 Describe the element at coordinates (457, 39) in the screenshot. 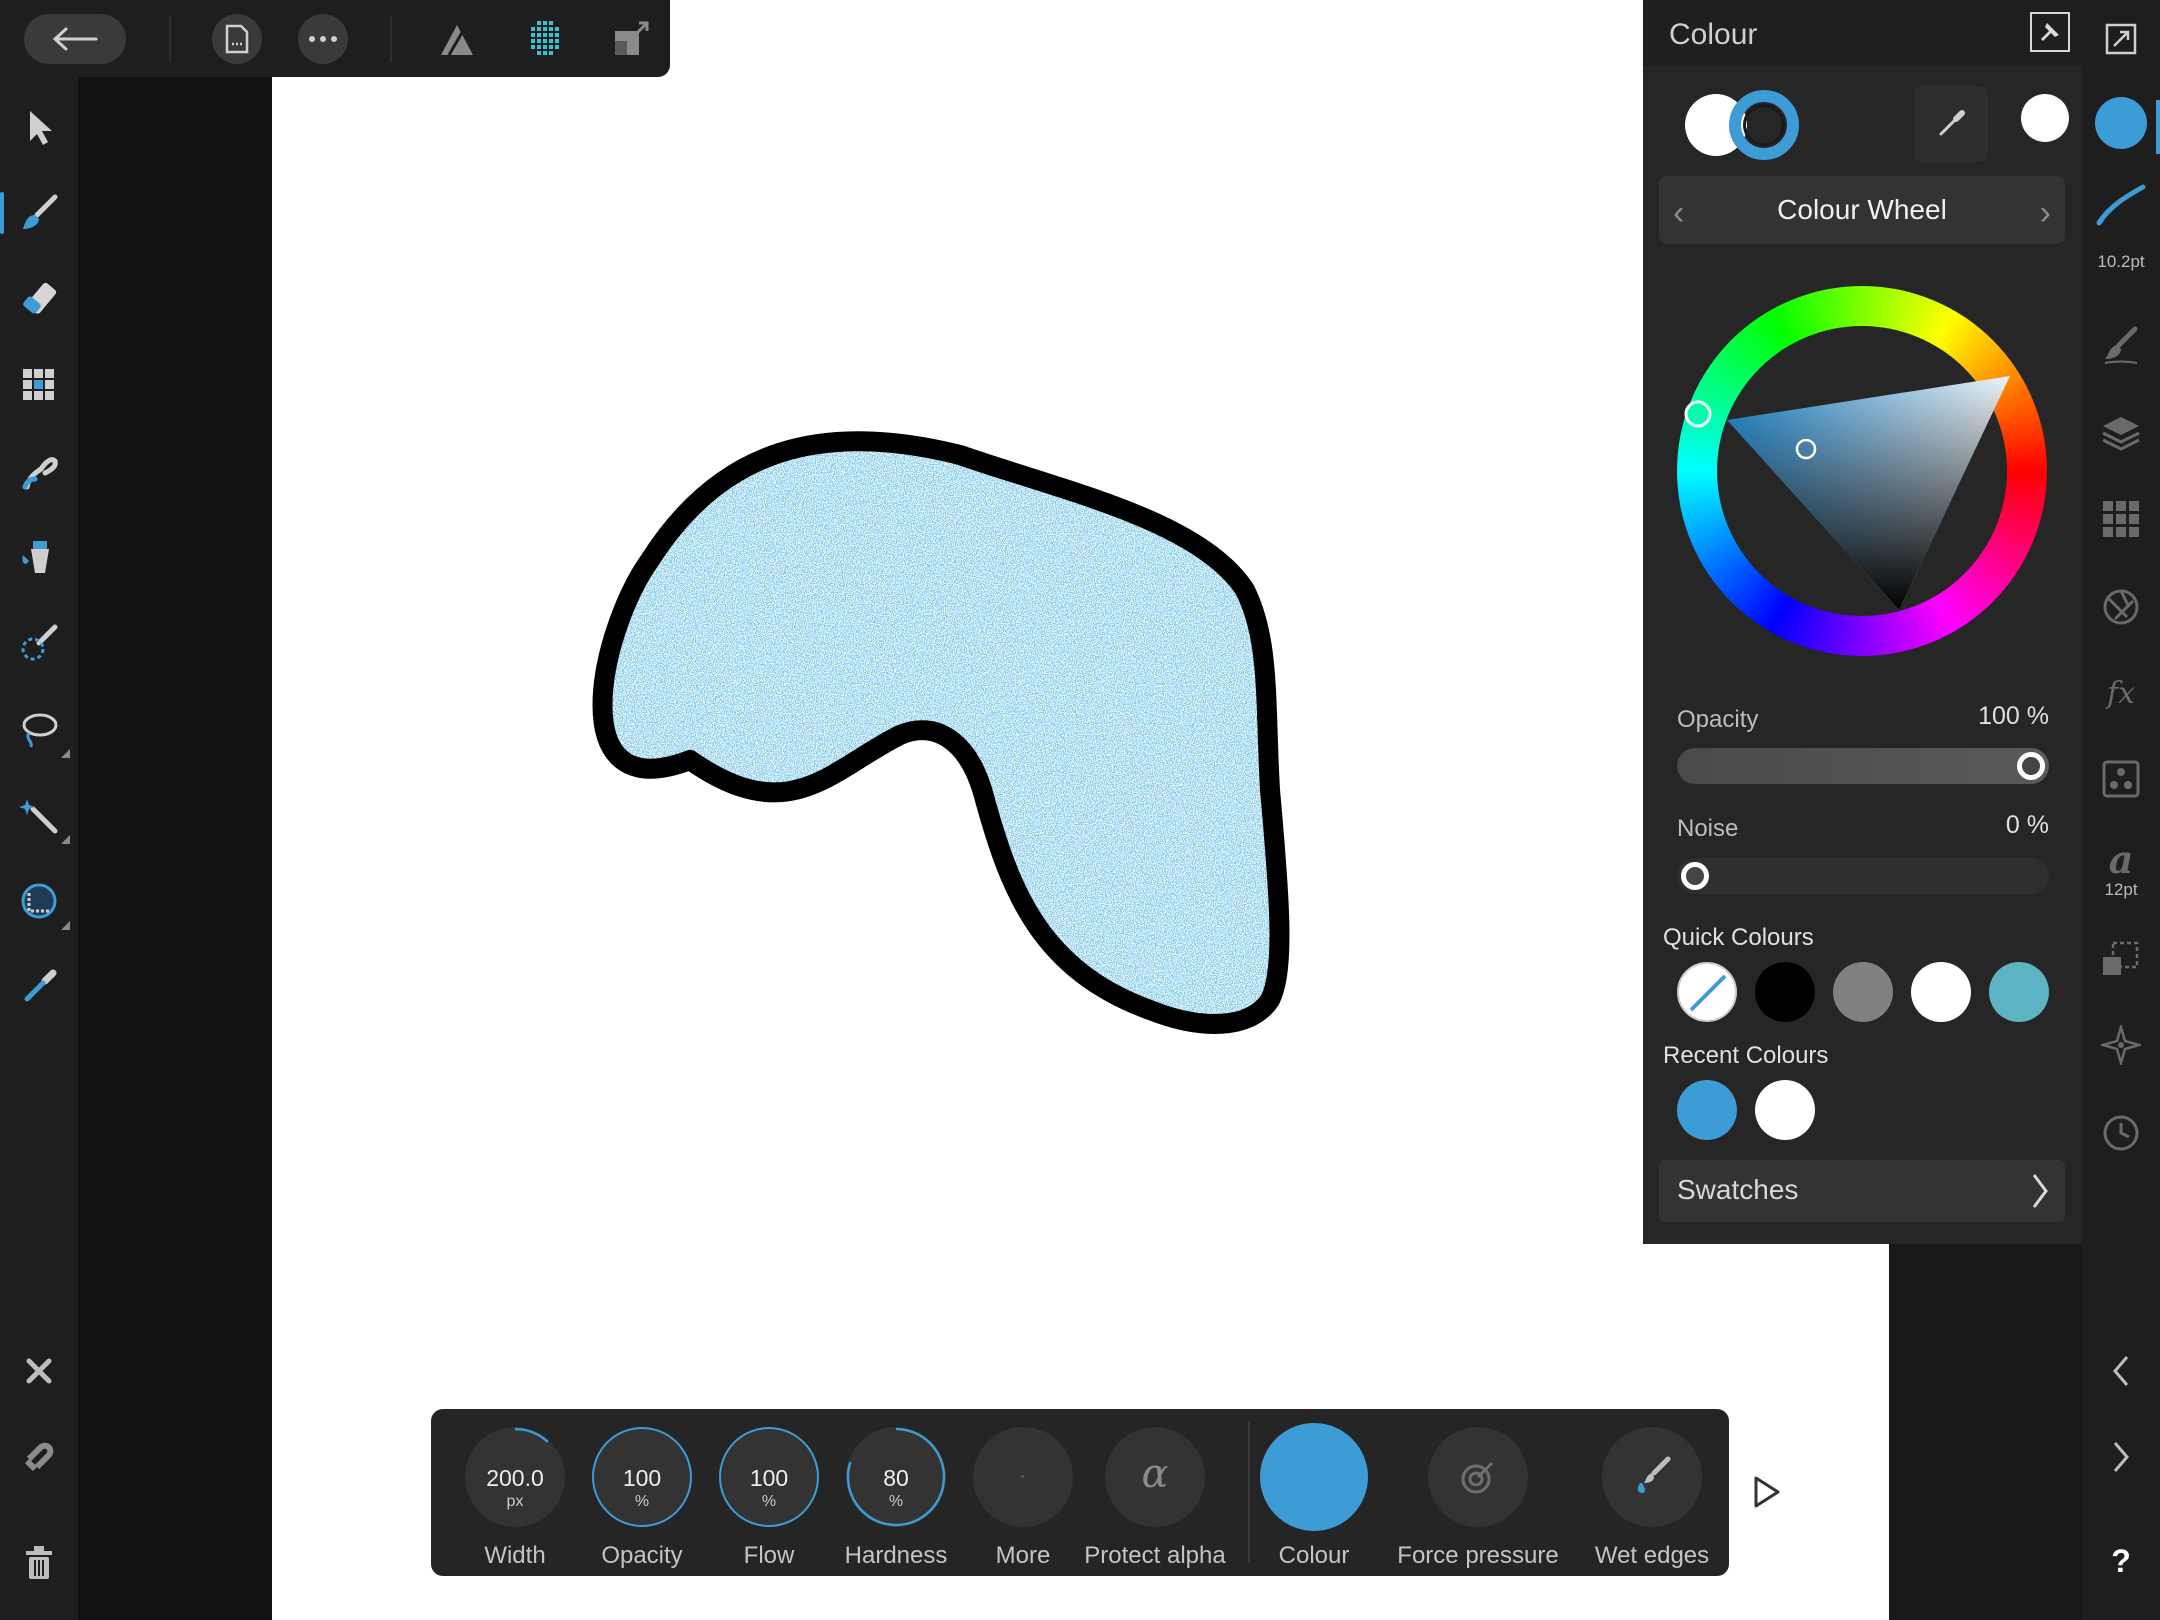

I see `photo-persona-button` at that location.